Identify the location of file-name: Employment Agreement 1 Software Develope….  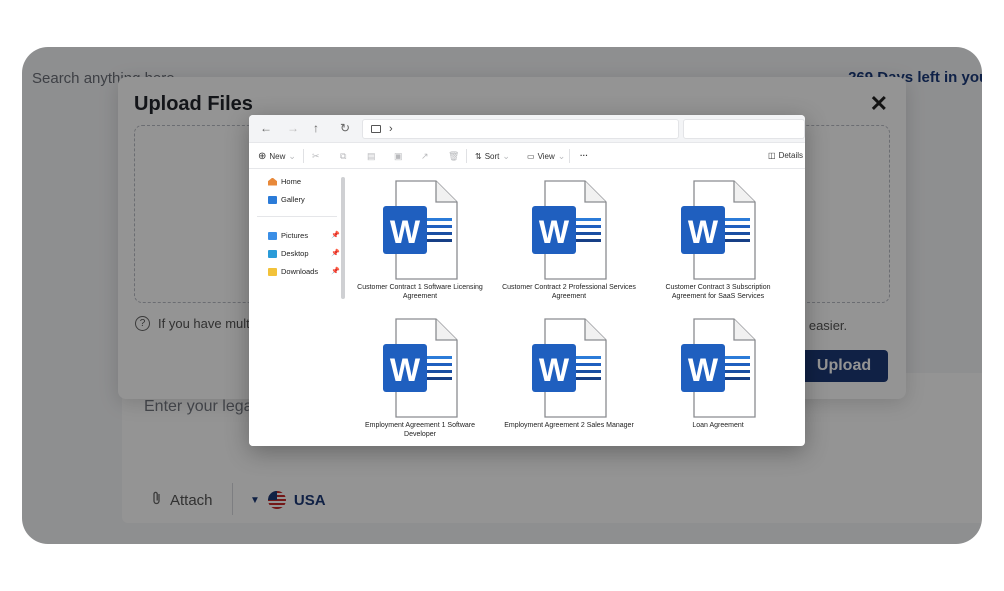
(420, 430).